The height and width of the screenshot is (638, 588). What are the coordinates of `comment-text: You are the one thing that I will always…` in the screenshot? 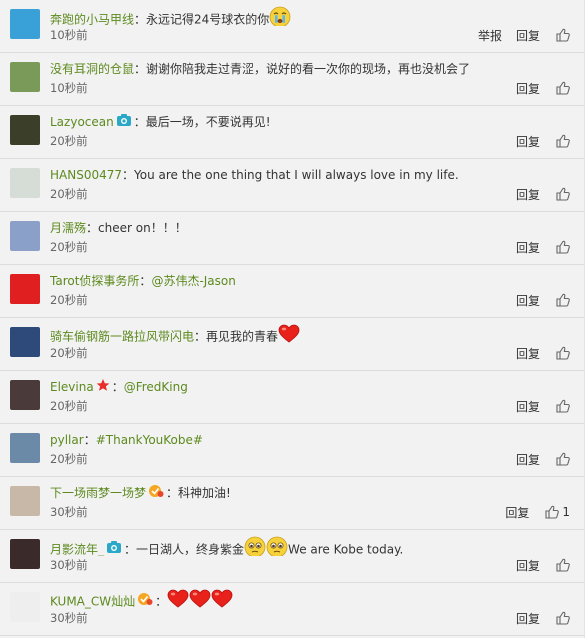 It's located at (296, 175).